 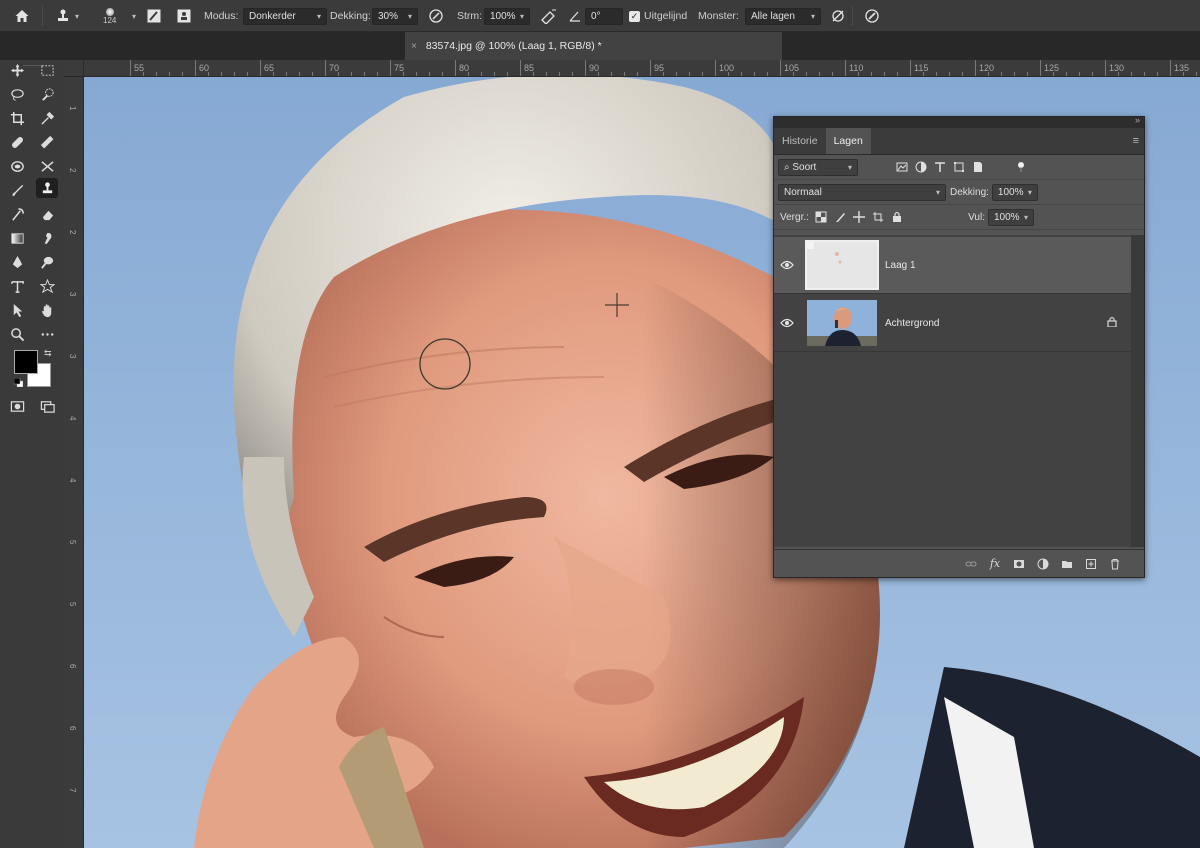 I want to click on layer-opacity-field: 100% ▾, so click(x=1014, y=192).